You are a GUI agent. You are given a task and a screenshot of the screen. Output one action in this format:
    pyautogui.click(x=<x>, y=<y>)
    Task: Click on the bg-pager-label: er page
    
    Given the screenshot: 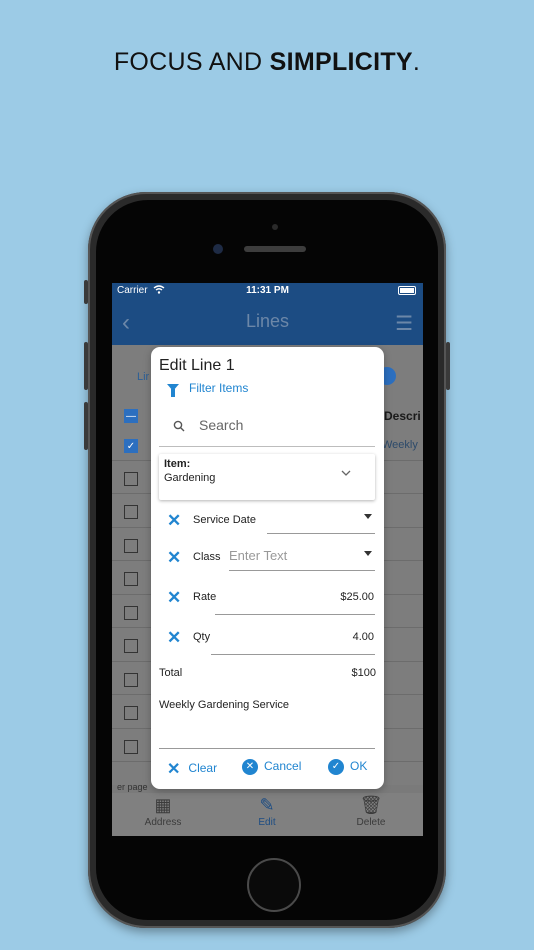 What is the action you would take?
    pyautogui.click(x=132, y=787)
    